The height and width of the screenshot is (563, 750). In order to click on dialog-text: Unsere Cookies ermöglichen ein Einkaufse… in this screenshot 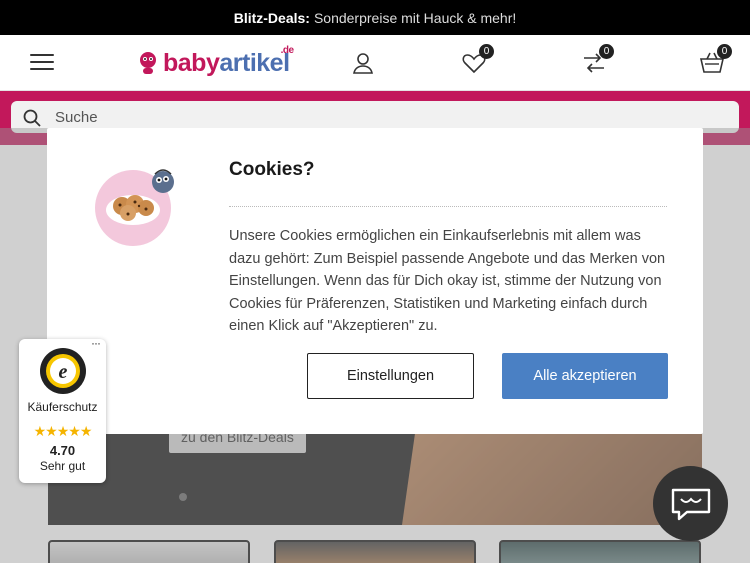, I will do `click(447, 281)`.